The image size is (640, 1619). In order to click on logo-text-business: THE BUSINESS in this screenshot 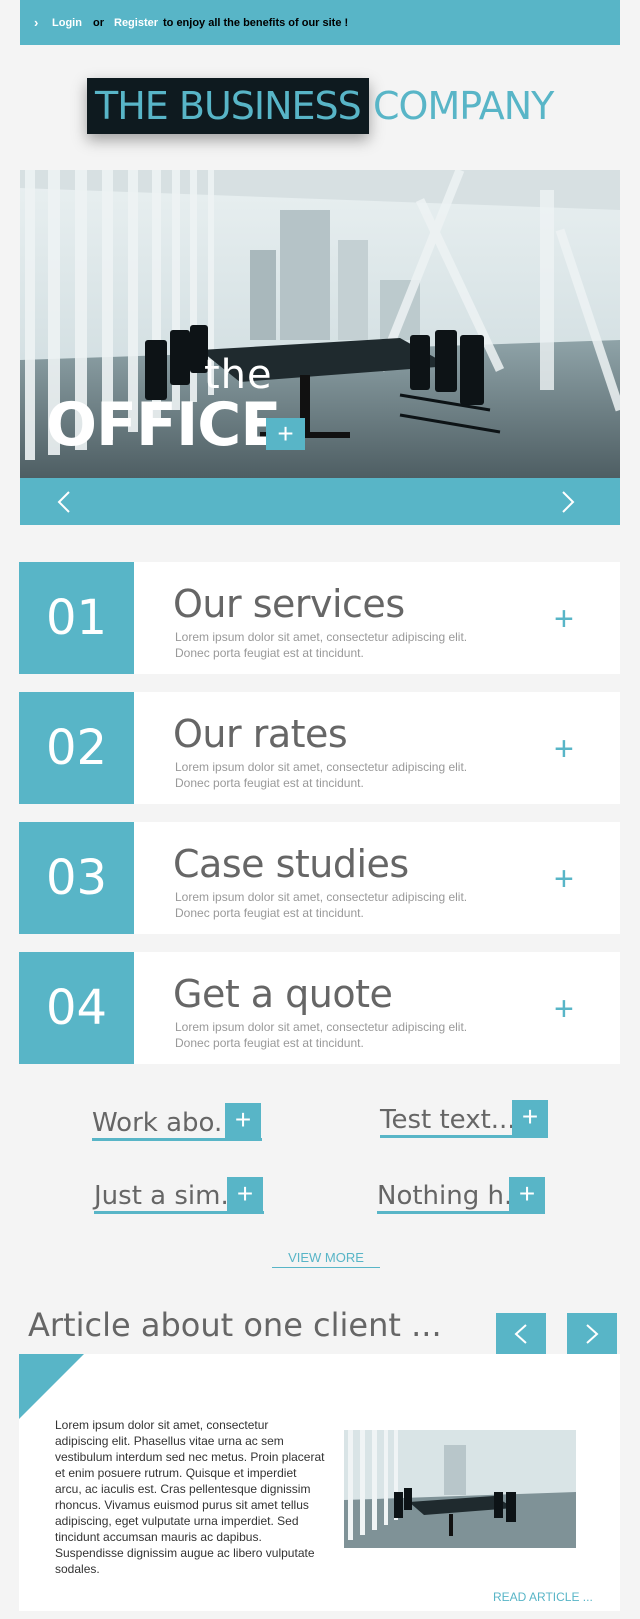, I will do `click(228, 106)`.